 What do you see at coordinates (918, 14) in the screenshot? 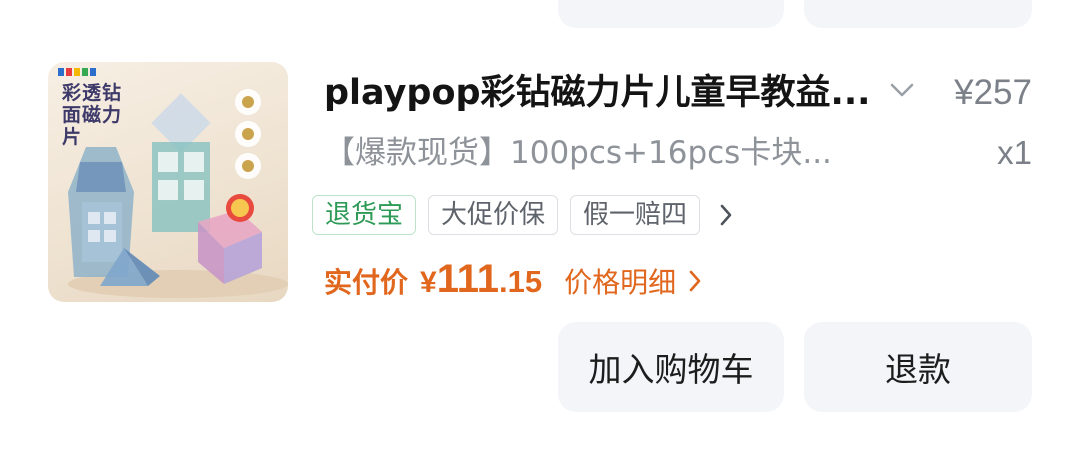
I see `previous-item-button-right` at bounding box center [918, 14].